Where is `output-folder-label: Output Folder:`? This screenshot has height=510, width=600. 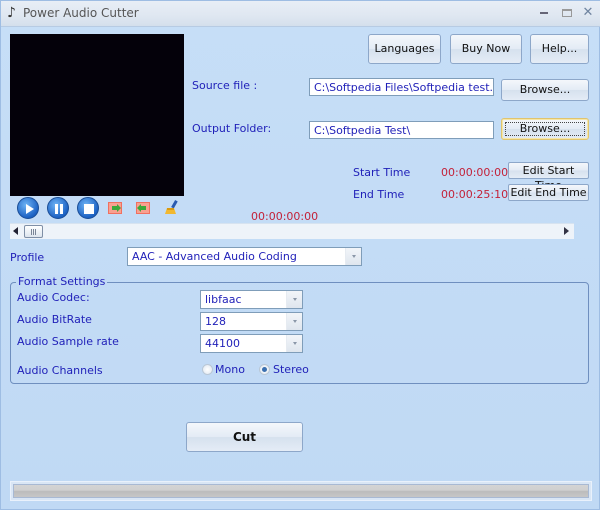
output-folder-label: Output Folder: is located at coordinates (232, 128).